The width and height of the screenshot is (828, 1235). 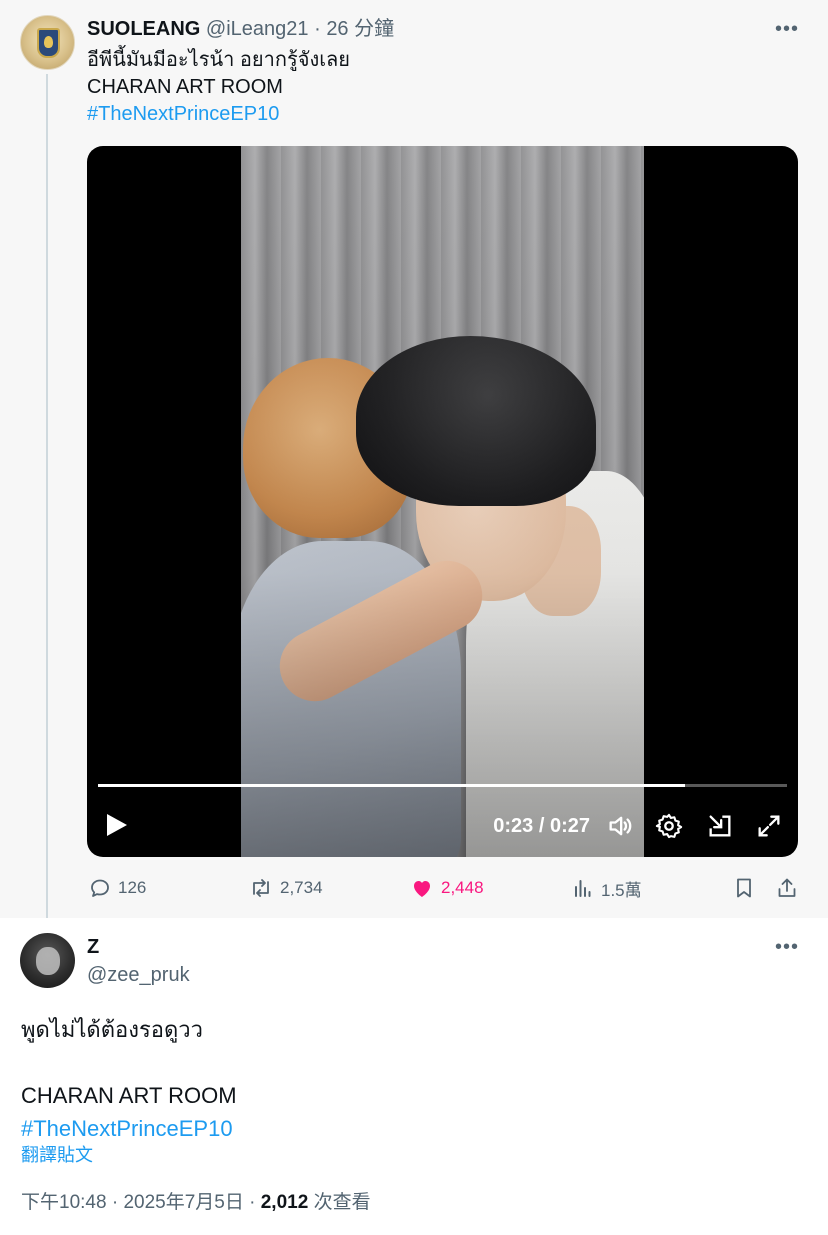 What do you see at coordinates (392, 785) in the screenshot?
I see `video-progress-fill` at bounding box center [392, 785].